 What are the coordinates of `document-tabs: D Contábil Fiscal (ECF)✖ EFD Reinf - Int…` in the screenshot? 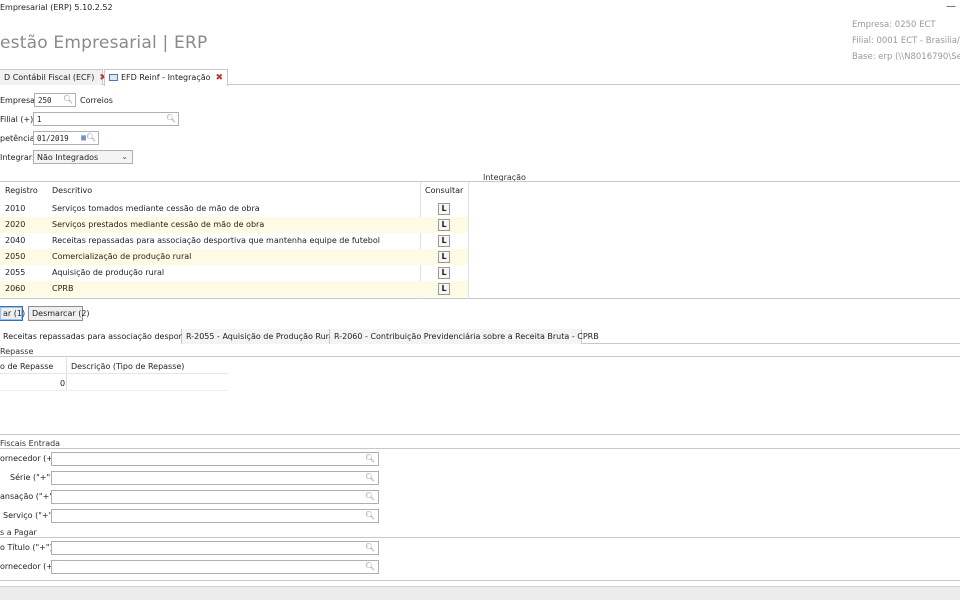 It's located at (480, 77).